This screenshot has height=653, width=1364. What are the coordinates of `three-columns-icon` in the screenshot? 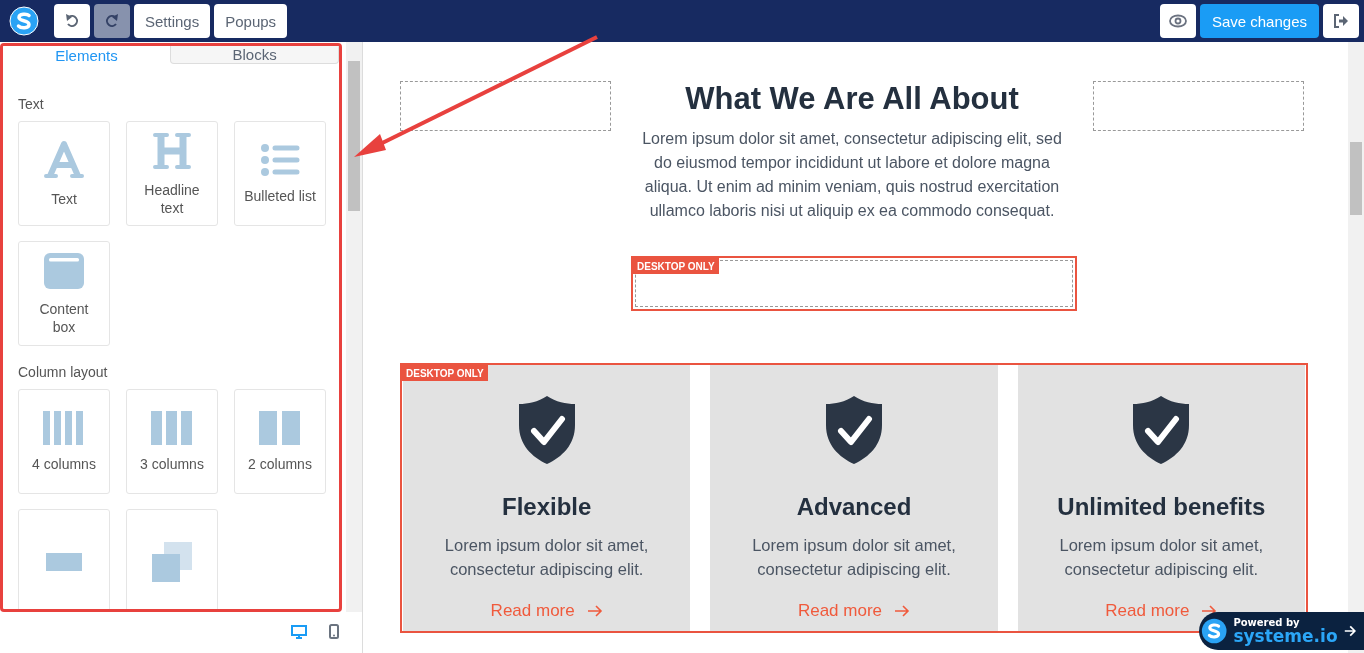 It's located at (172, 427).